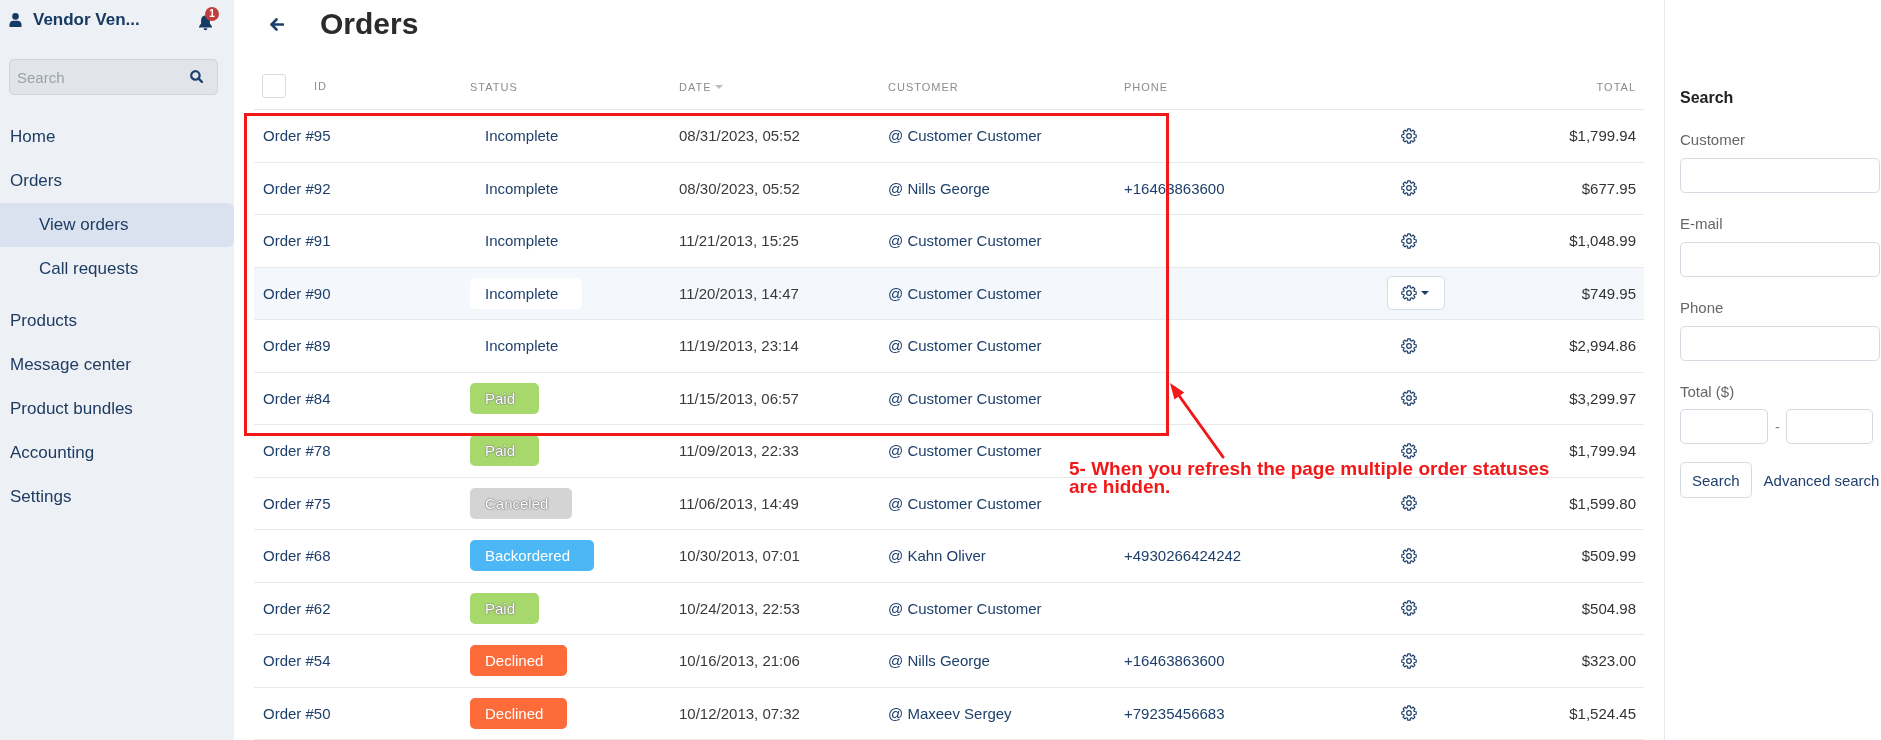  Describe the element at coordinates (739, 451) in the screenshot. I see `order-date: 11/09/2013, 22:33` at that location.